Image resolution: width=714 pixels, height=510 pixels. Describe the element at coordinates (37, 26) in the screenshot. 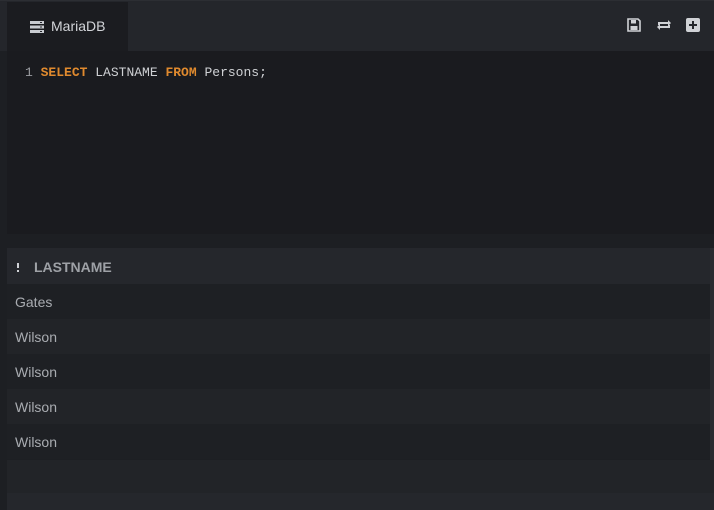

I see `database-icon` at that location.